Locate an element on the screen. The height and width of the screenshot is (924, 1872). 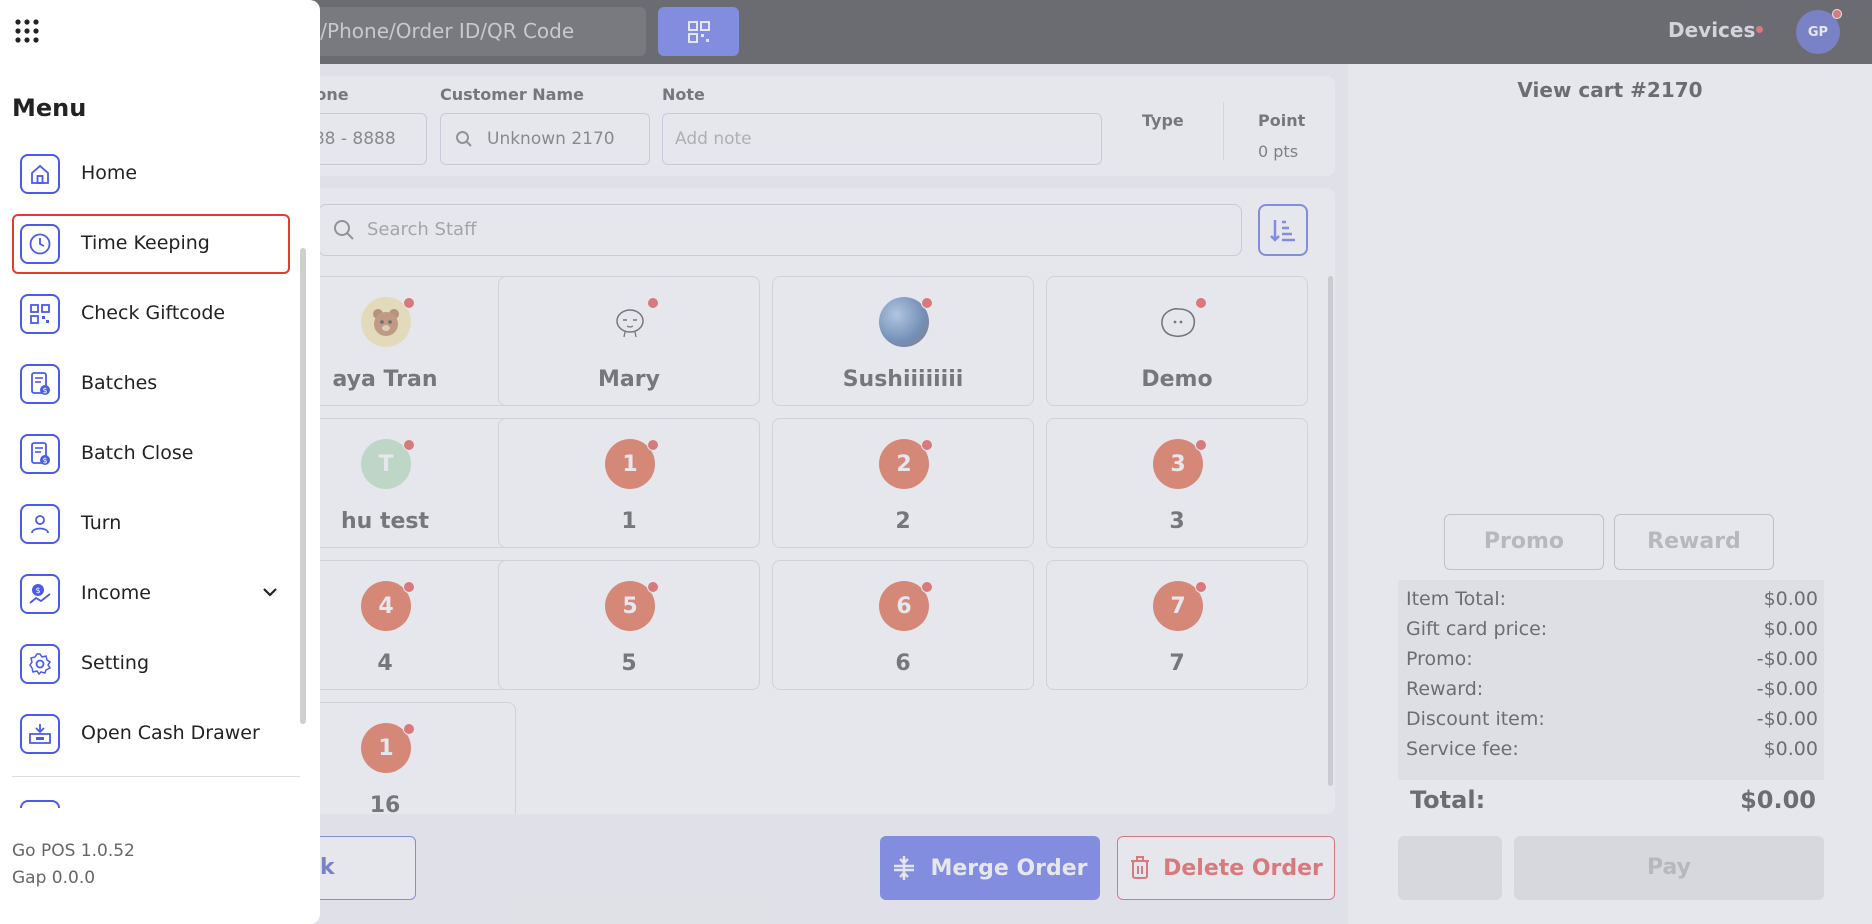
app-version: Go POS 1.0.52 is located at coordinates (73, 851).